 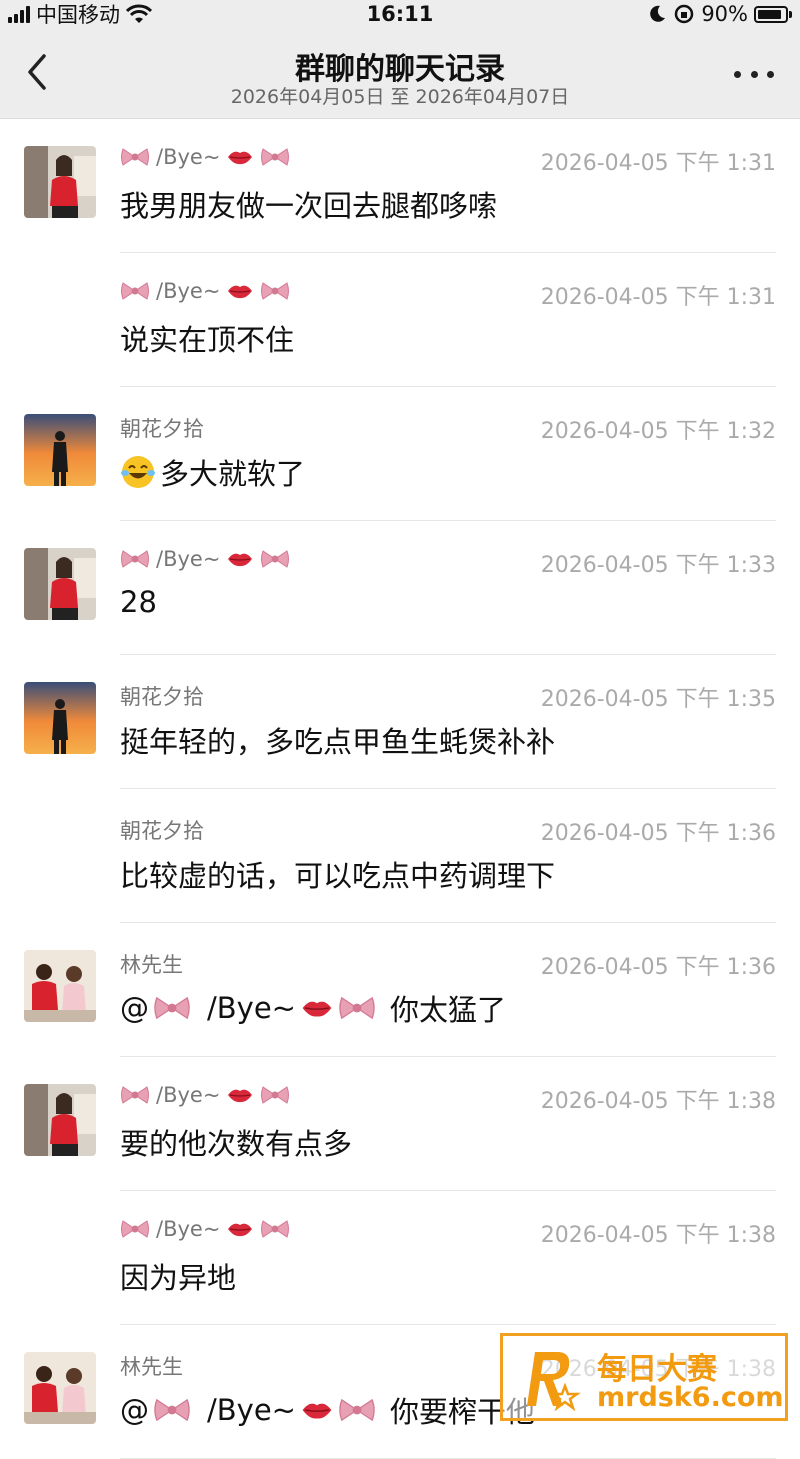 I want to click on message-text: 说实在顶不住, so click(x=207, y=338).